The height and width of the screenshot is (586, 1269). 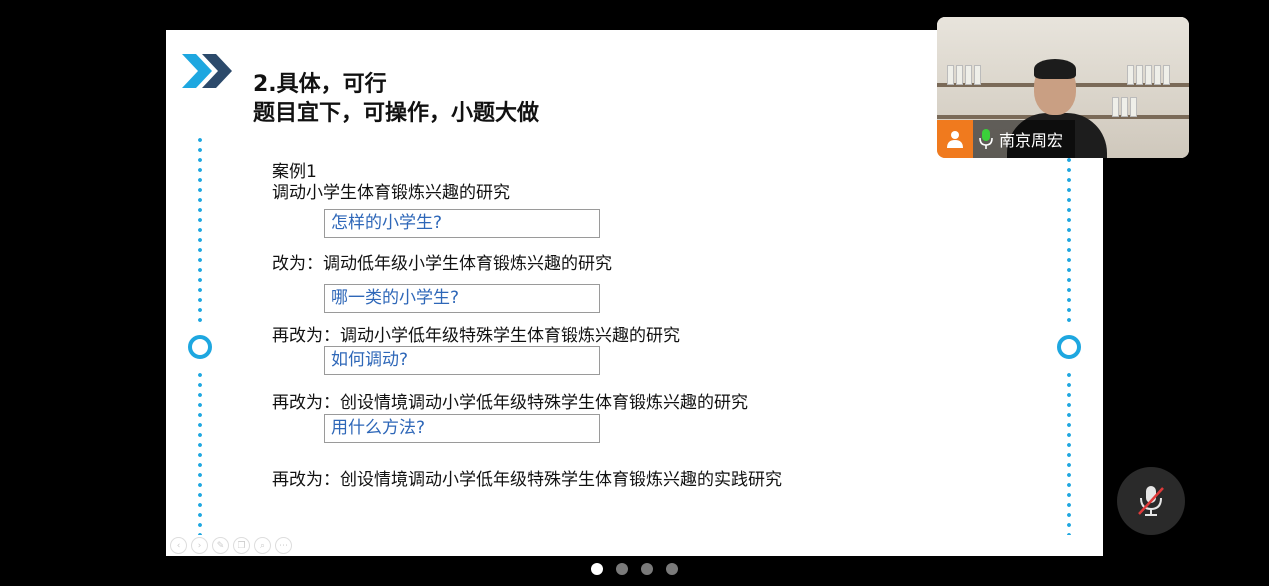 I want to click on chevron-logo-icon, so click(x=207, y=71).